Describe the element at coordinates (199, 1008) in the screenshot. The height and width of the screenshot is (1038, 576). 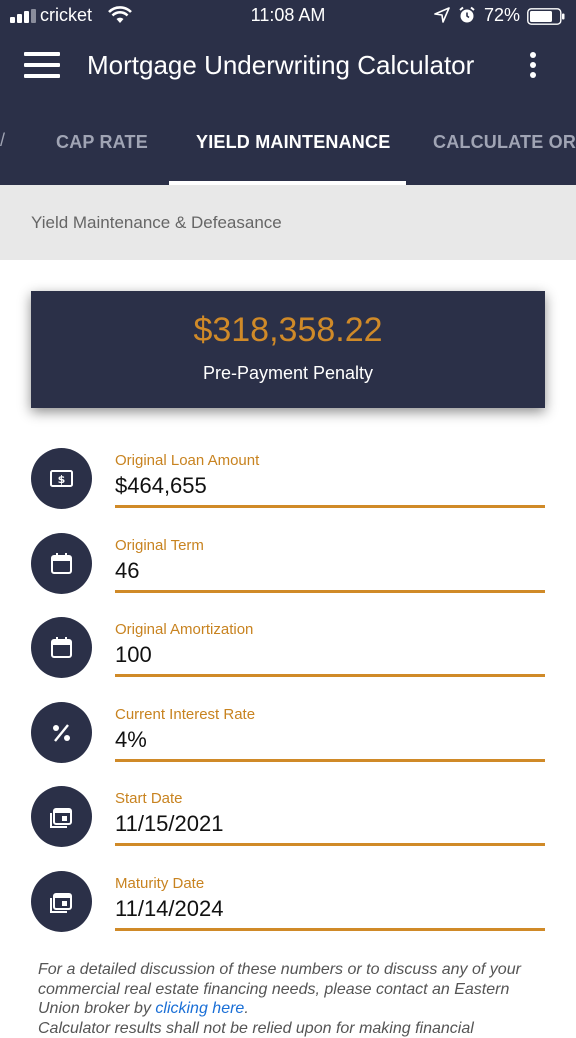
I see `contact-link: clicking here` at that location.